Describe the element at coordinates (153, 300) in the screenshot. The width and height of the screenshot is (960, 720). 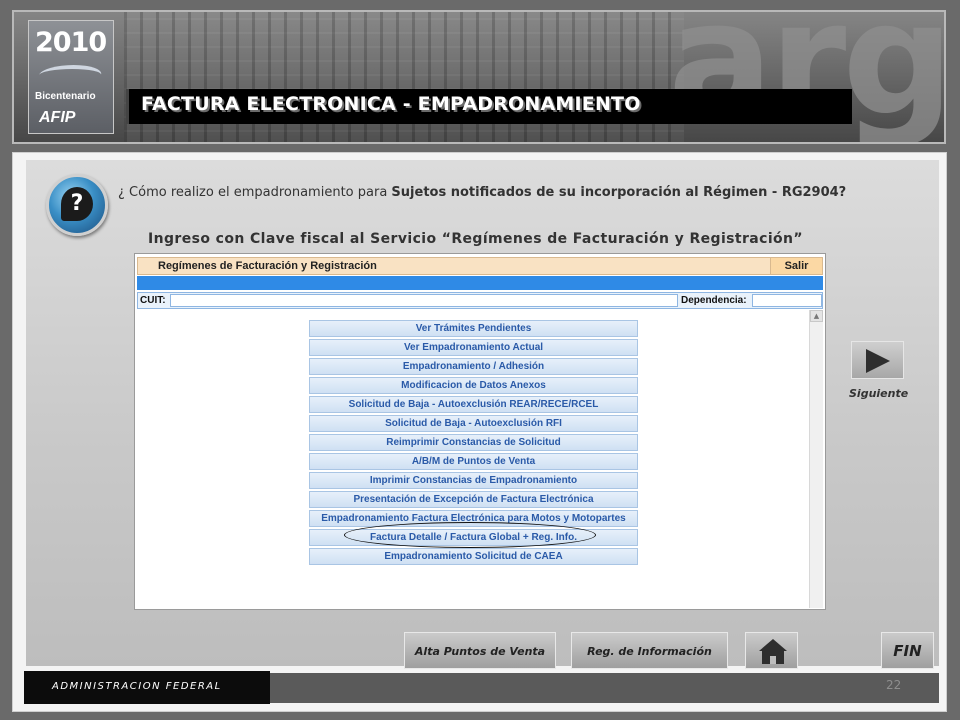
I see `cuit-label: CUIT:` at that location.